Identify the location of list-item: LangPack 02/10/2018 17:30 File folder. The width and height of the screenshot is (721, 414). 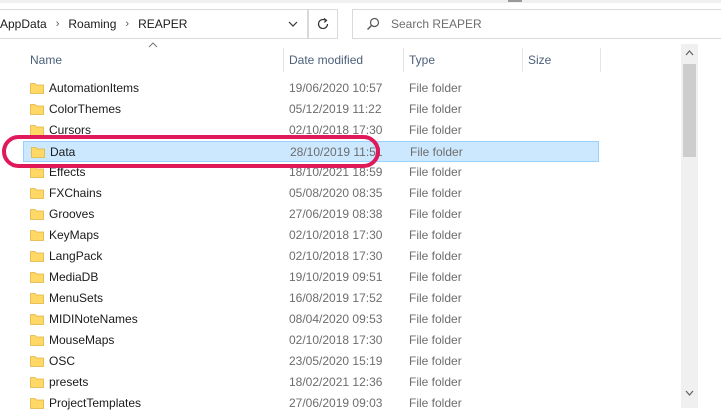
(311, 256).